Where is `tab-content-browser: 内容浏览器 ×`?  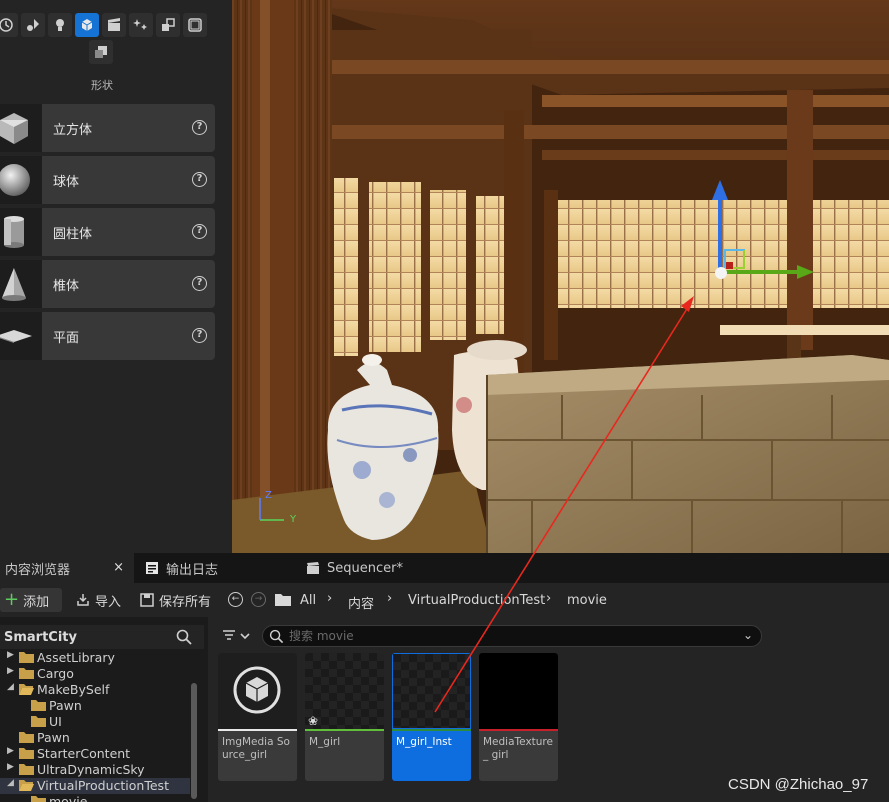 tab-content-browser: 内容浏览器 × is located at coordinates (67, 568).